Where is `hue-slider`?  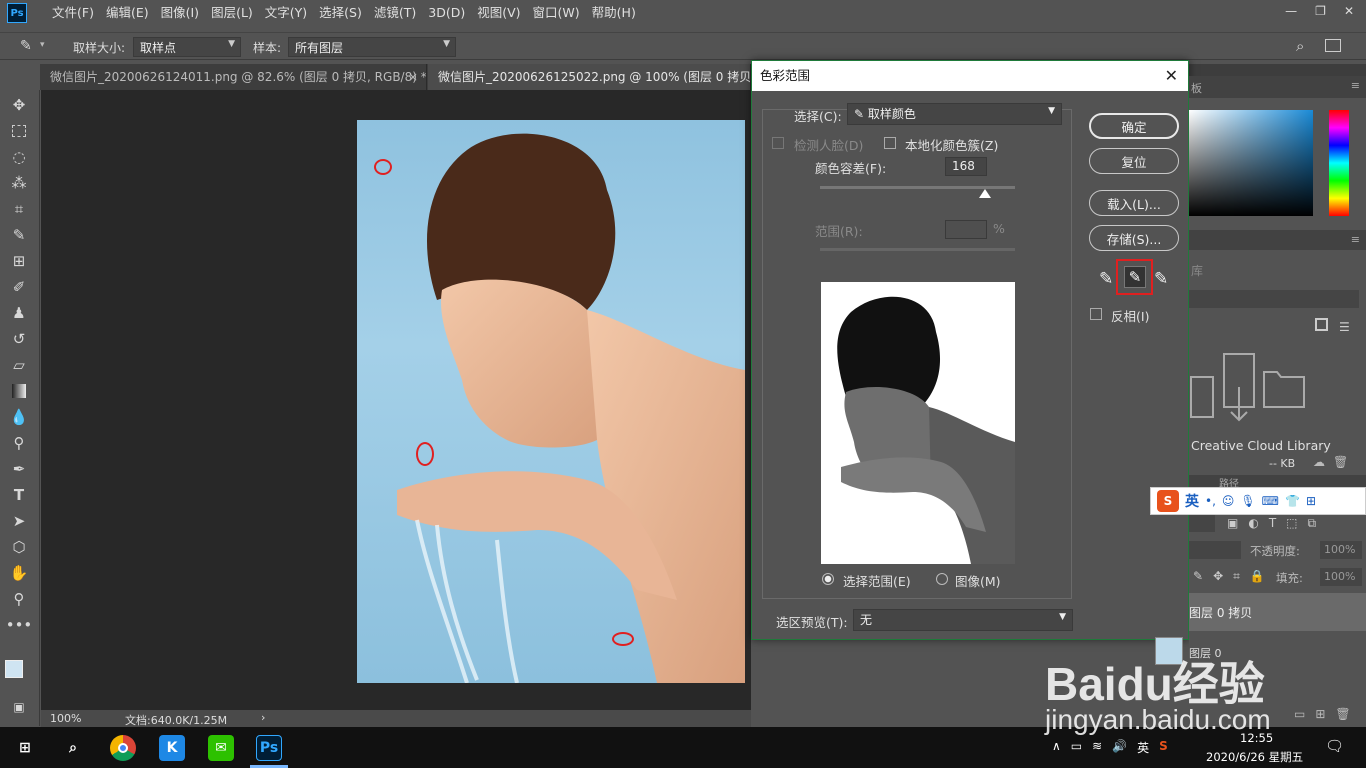 hue-slider is located at coordinates (1339, 163).